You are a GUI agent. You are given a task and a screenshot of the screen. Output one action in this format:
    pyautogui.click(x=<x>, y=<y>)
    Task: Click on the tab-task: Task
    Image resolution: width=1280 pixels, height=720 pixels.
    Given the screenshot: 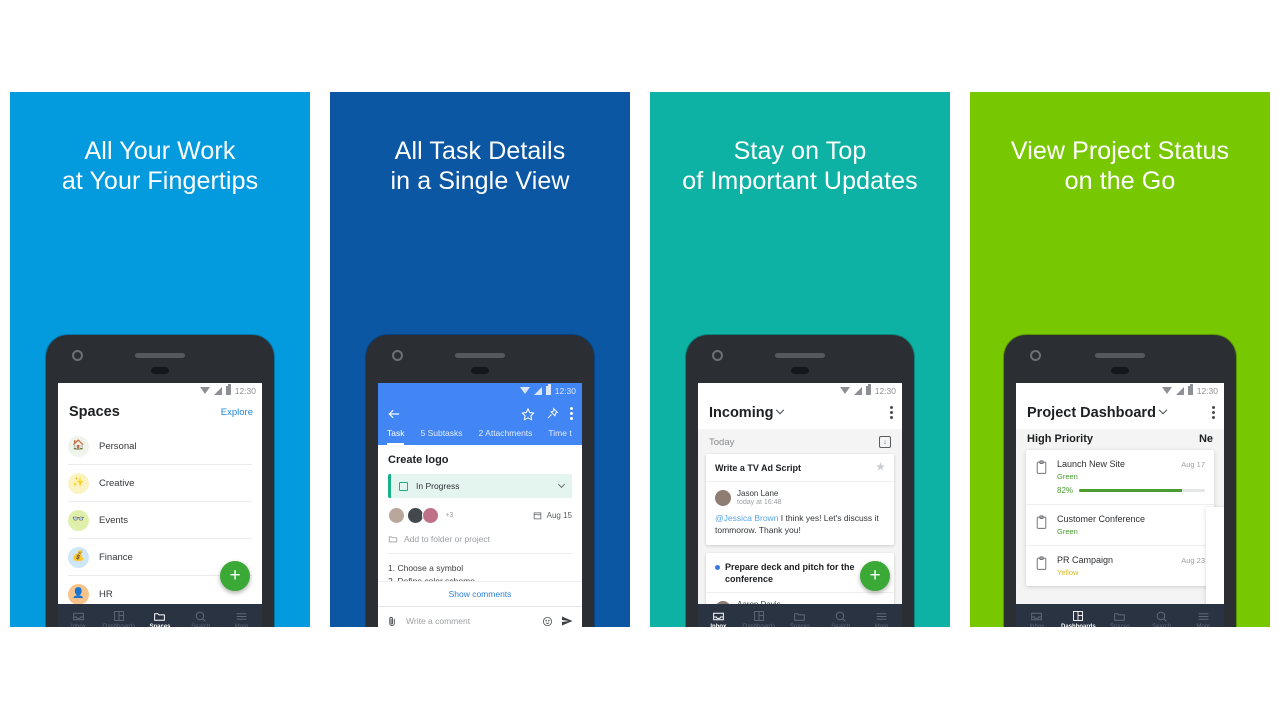 What is the action you would take?
    pyautogui.click(x=396, y=436)
    